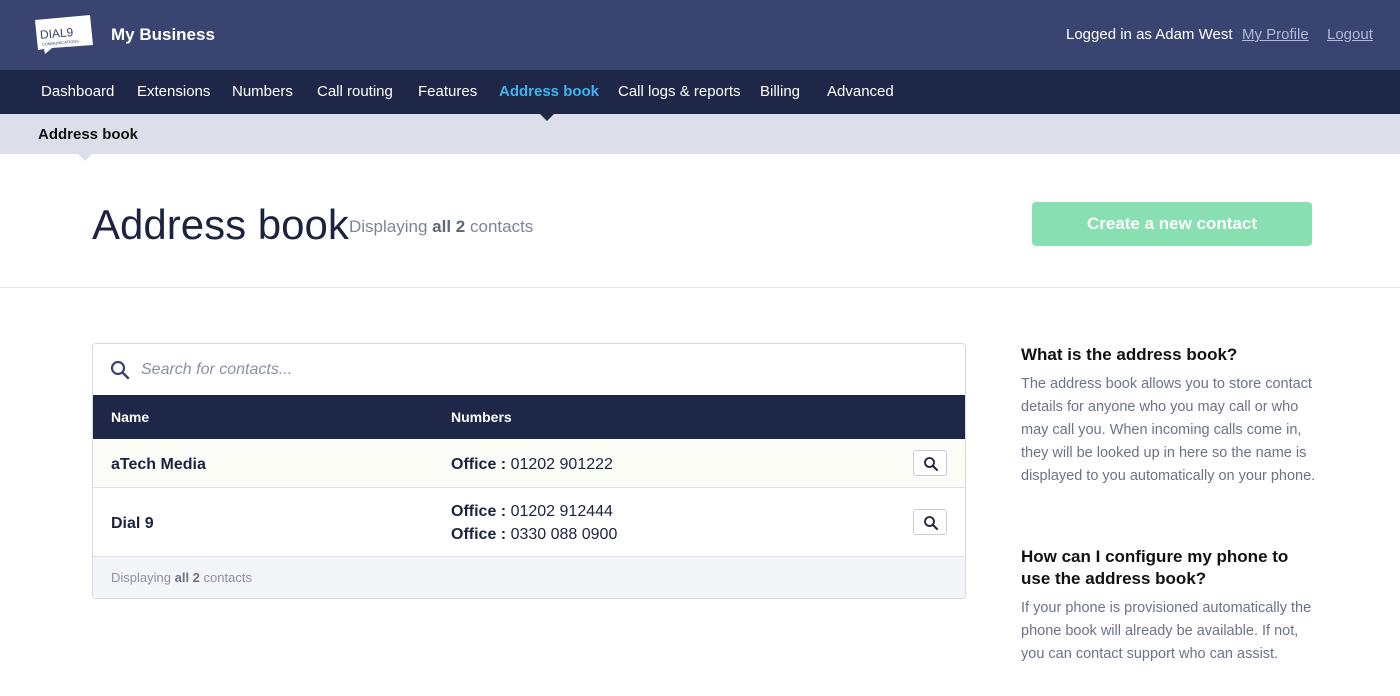 This screenshot has height=696, width=1400. I want to click on nav-dashboard: Dashboard, so click(77, 92).